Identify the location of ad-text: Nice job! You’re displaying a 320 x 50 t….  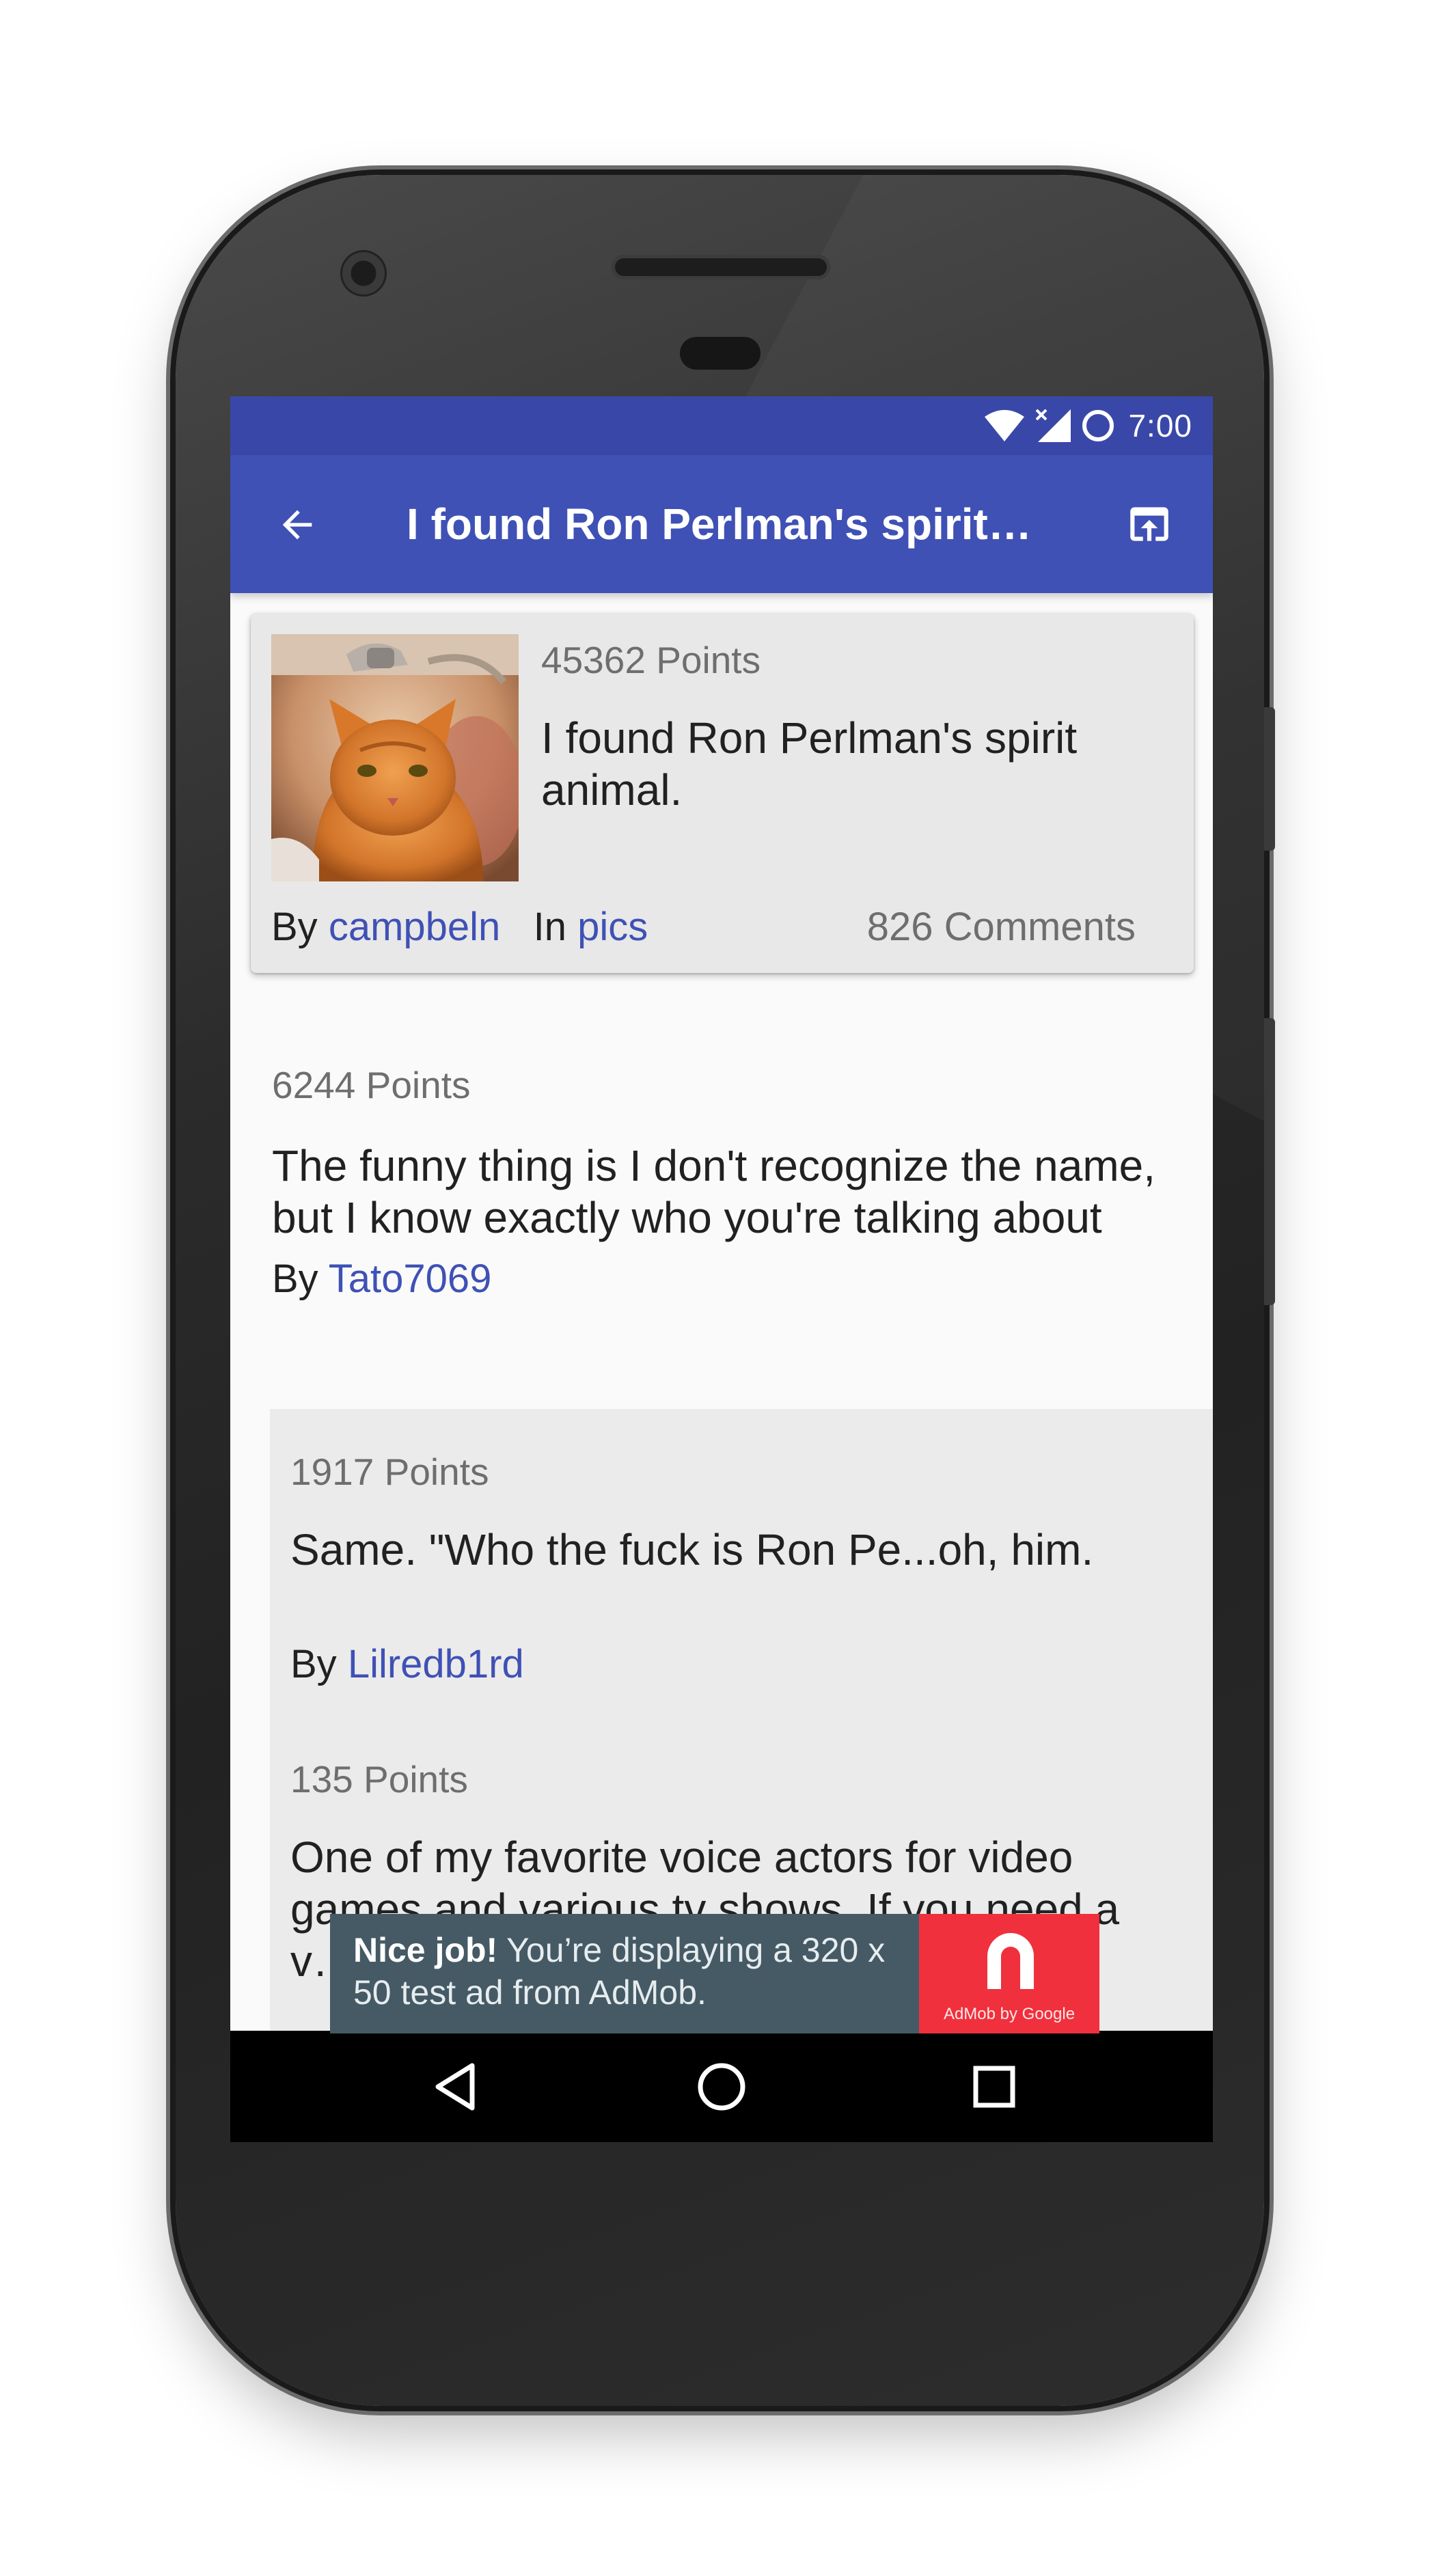
(640, 1972).